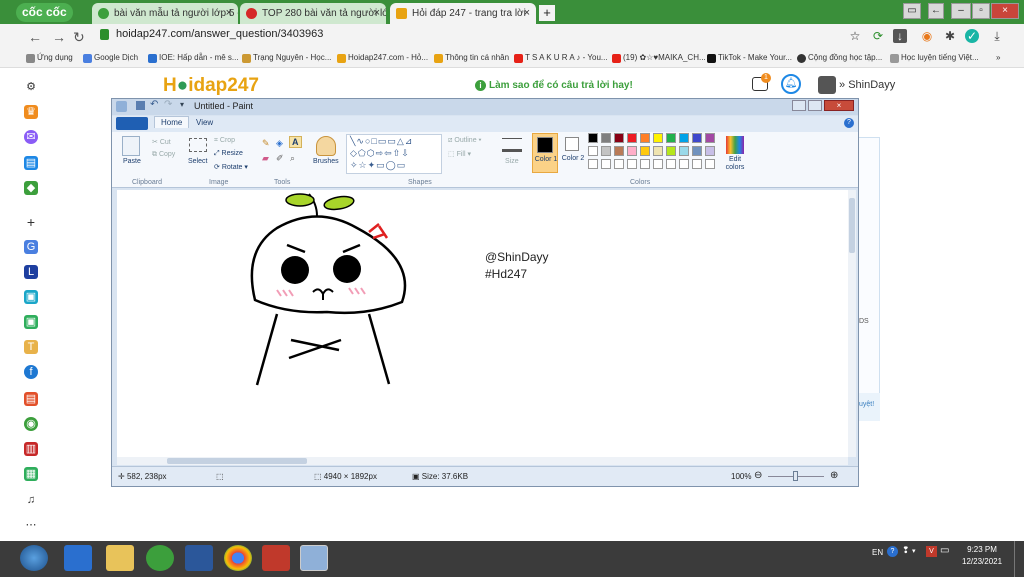 The width and height of the screenshot is (1024, 577). What do you see at coordinates (855, 36) in the screenshot?
I see `bookmark-star-icon: ☆` at bounding box center [855, 36].